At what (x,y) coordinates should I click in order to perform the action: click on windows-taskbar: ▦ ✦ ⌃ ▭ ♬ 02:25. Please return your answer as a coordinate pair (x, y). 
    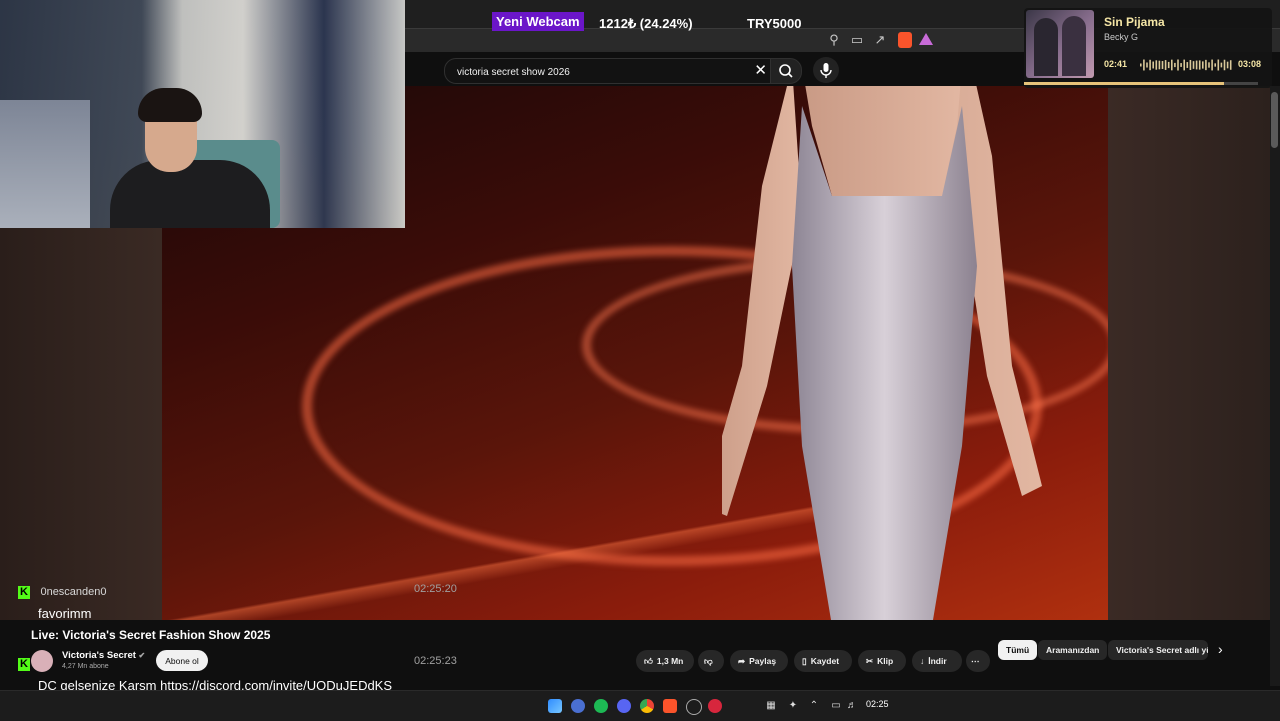
    Looking at the image, I should click on (640, 705).